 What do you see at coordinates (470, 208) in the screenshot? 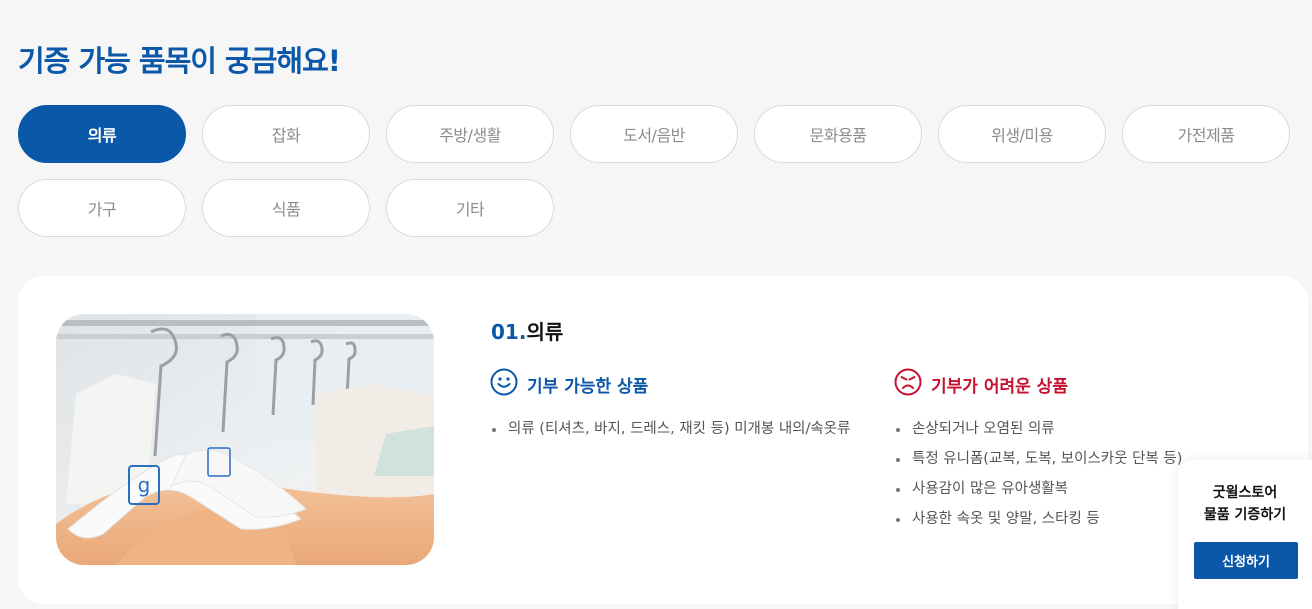
I see `category-tab-etc: 기타` at bounding box center [470, 208].